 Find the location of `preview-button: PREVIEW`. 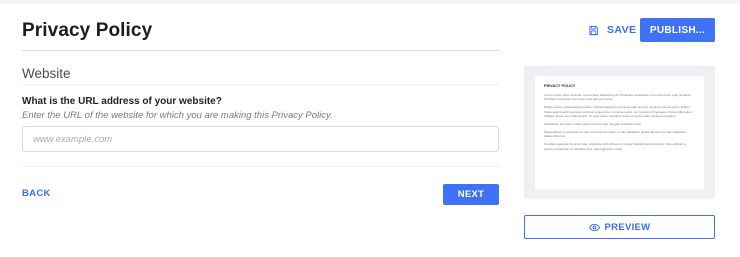

preview-button: PREVIEW is located at coordinates (619, 227).